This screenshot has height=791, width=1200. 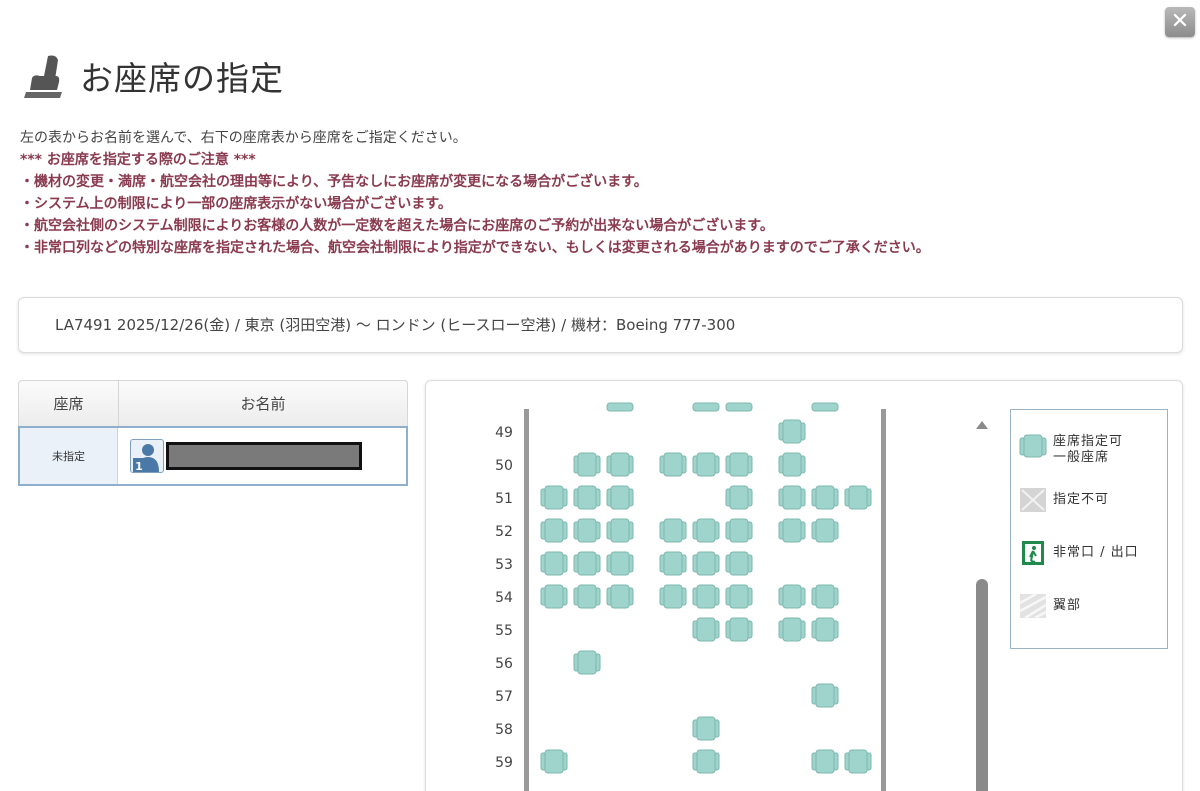 I want to click on notice-item: ・システム上の制限により一部の座席表示がない場合がございます。, so click(x=236, y=204).